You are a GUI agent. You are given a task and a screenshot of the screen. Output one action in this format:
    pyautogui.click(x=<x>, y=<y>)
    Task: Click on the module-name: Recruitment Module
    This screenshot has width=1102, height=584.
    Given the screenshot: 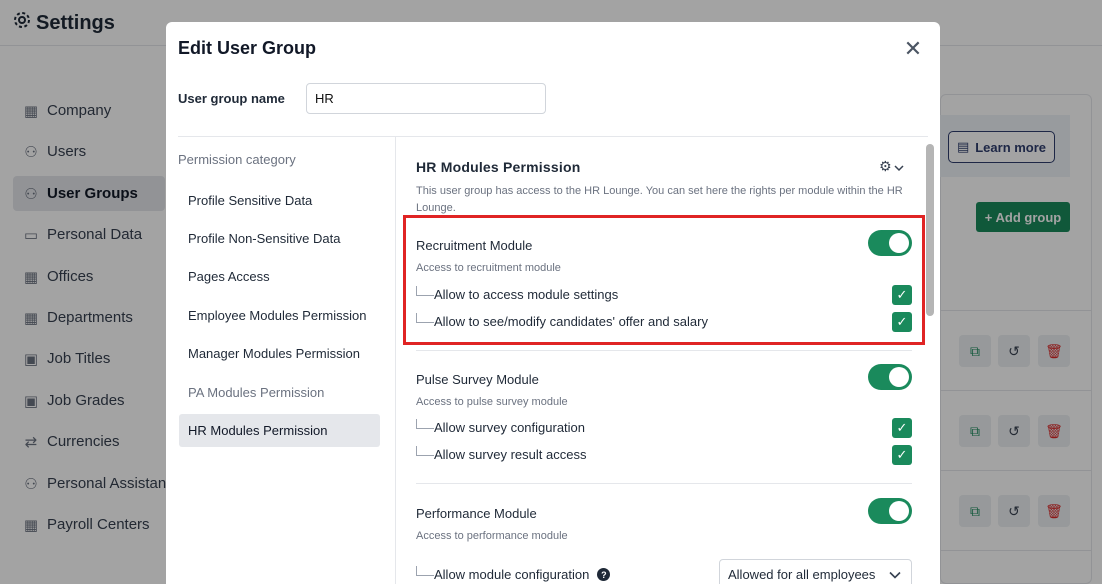 What is the action you would take?
    pyautogui.click(x=474, y=245)
    